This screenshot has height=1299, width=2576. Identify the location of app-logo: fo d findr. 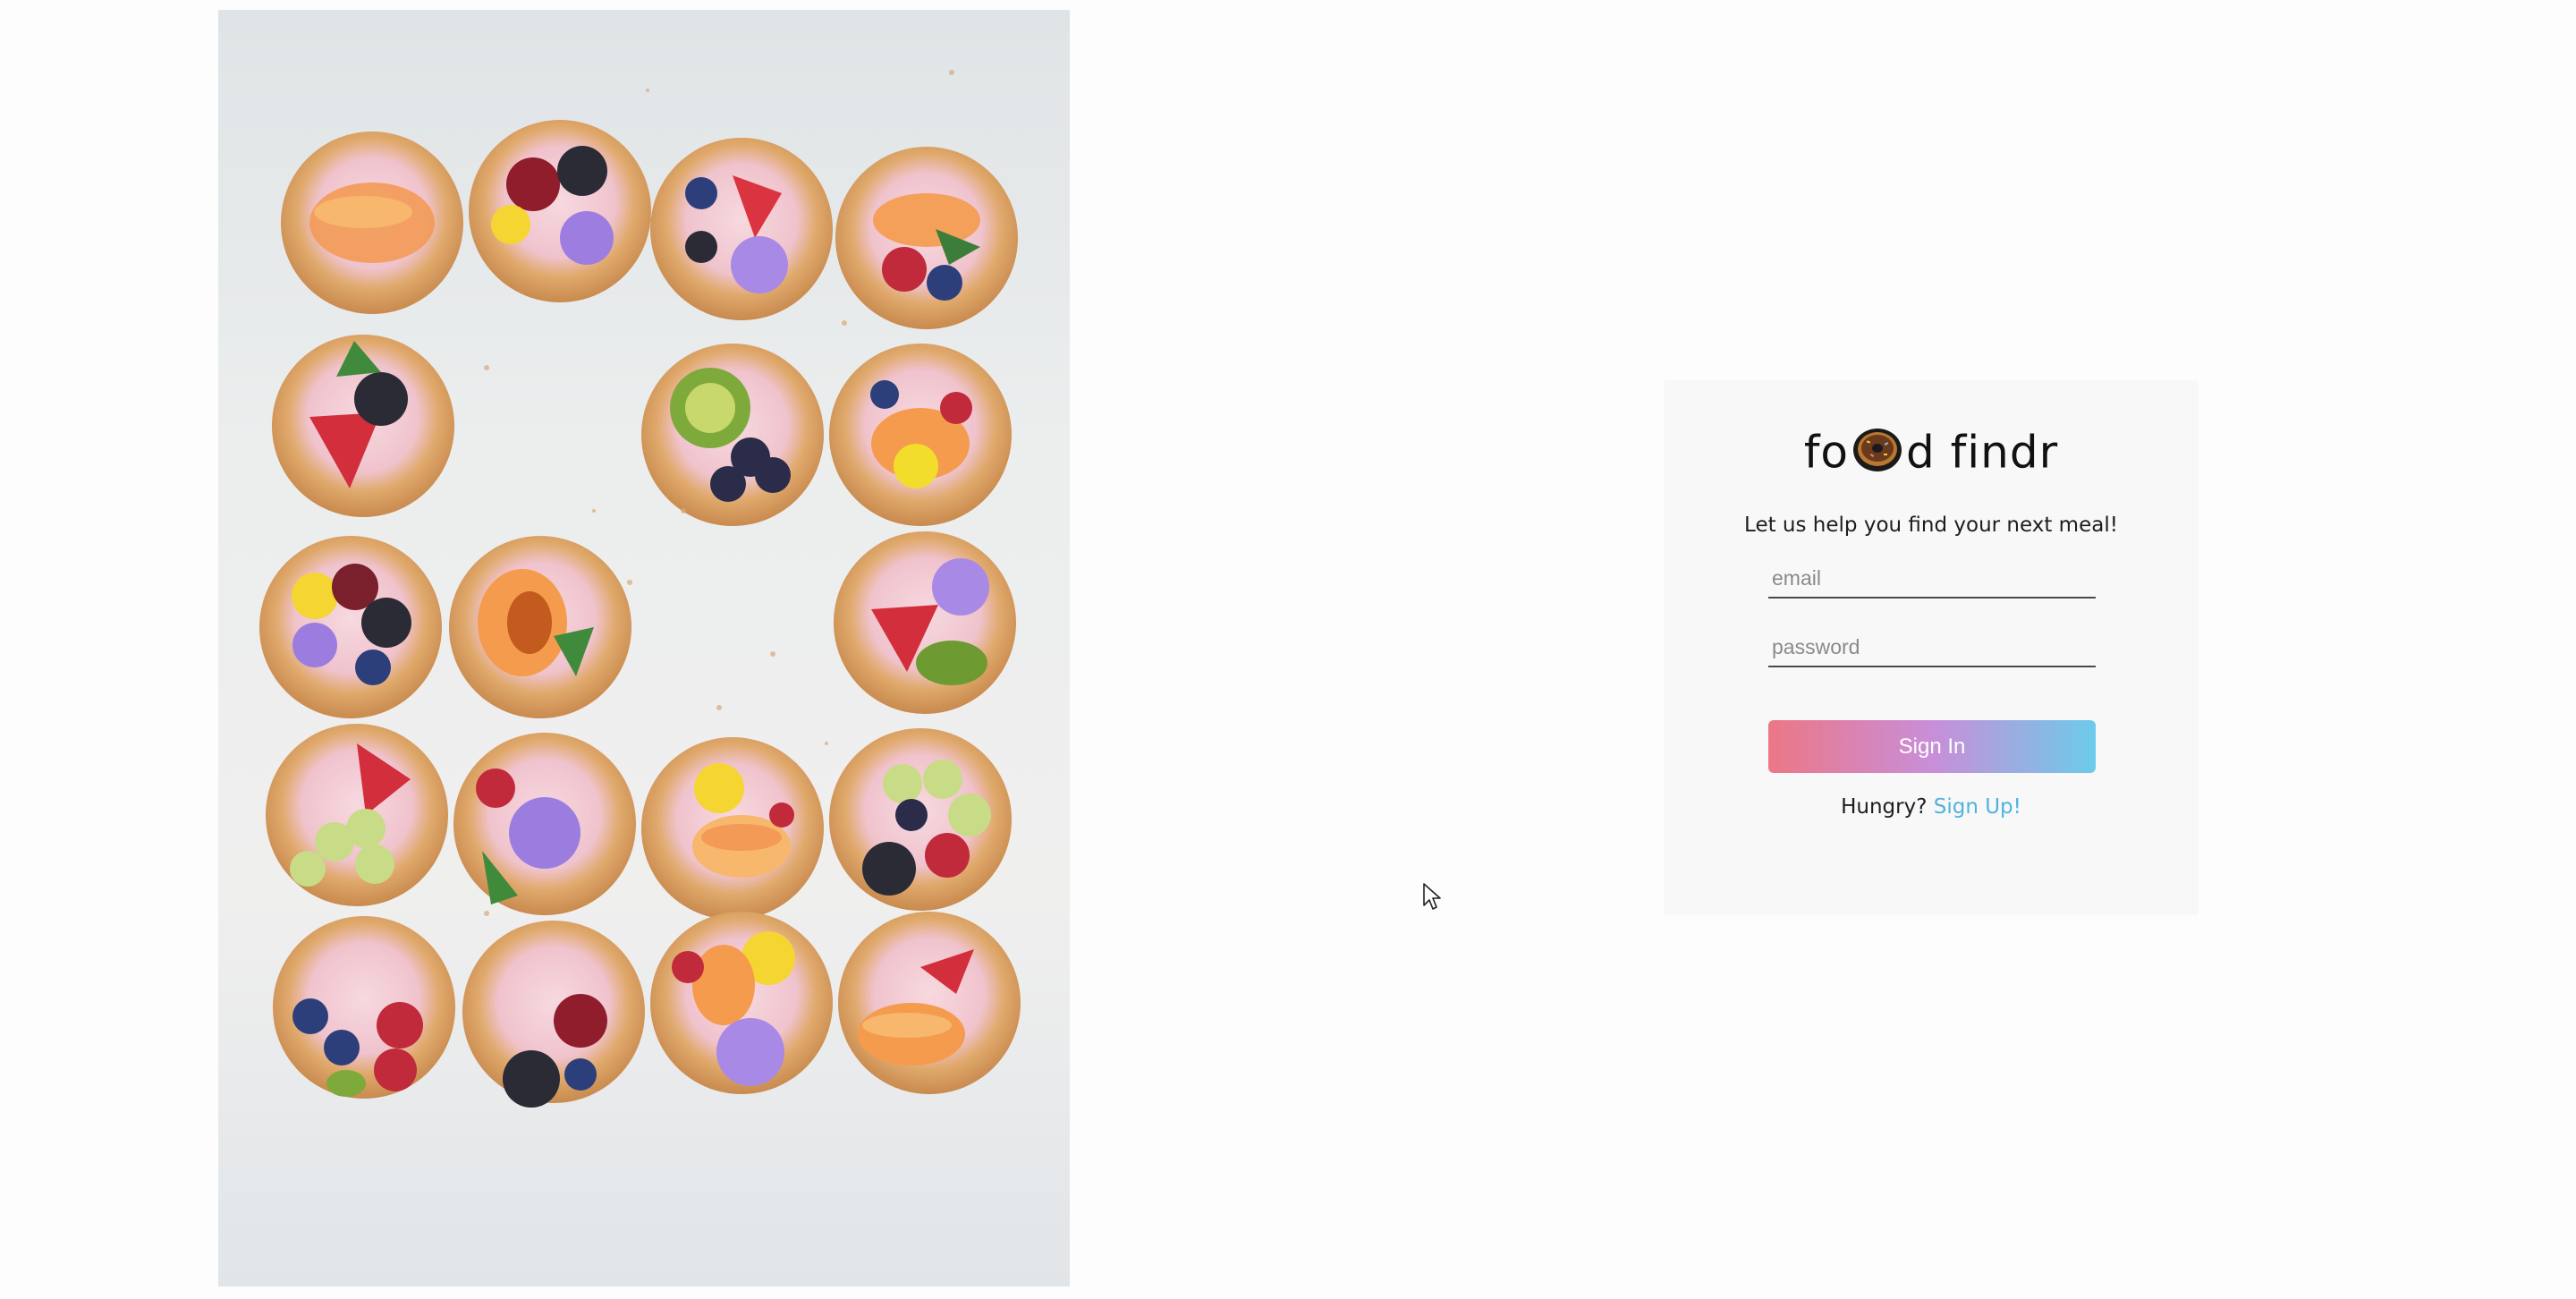
(1931, 449).